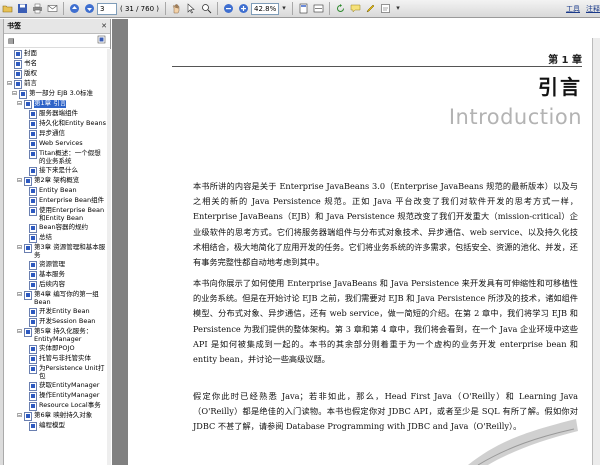  I want to click on fit-width-icon, so click(318, 8).